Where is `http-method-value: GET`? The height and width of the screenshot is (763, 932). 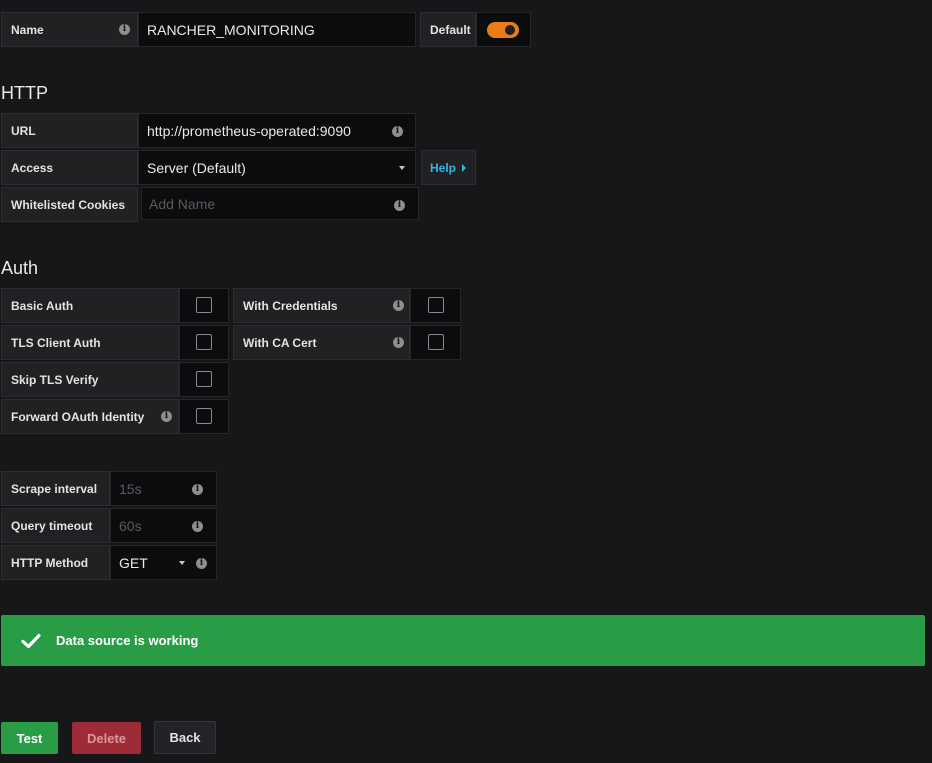
http-method-value: GET is located at coordinates (133, 562).